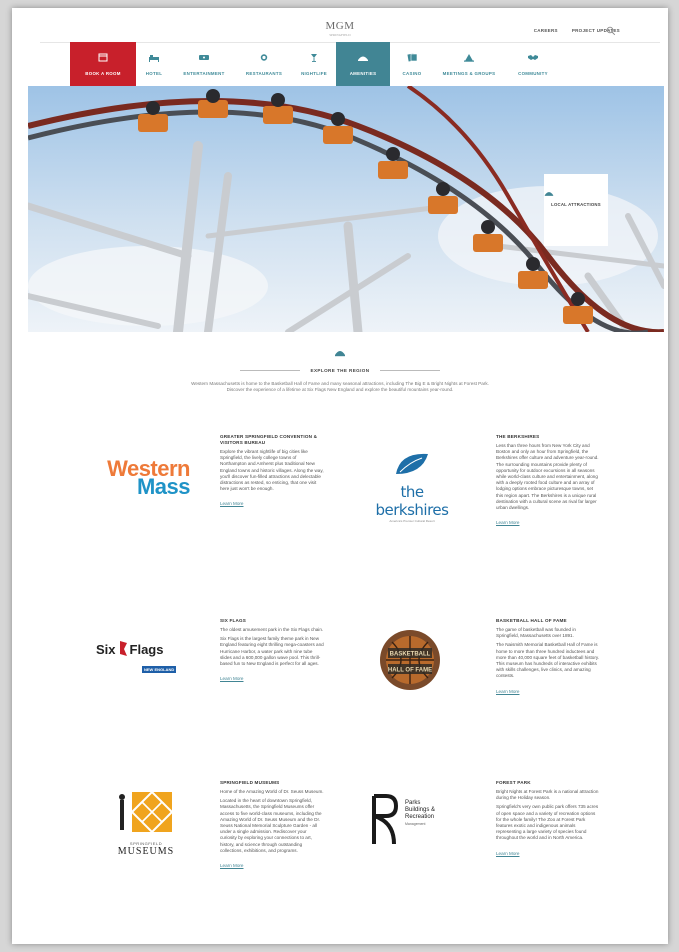  I want to click on nav-label: AMENITIES, so click(363, 73).